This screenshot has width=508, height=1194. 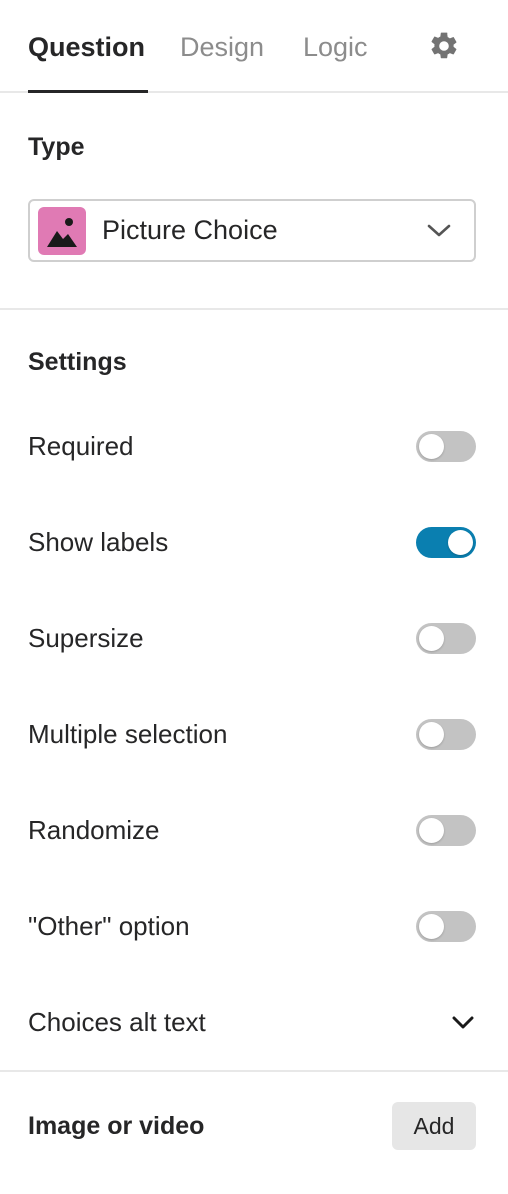 I want to click on multiple-selection-toggle, so click(x=446, y=734).